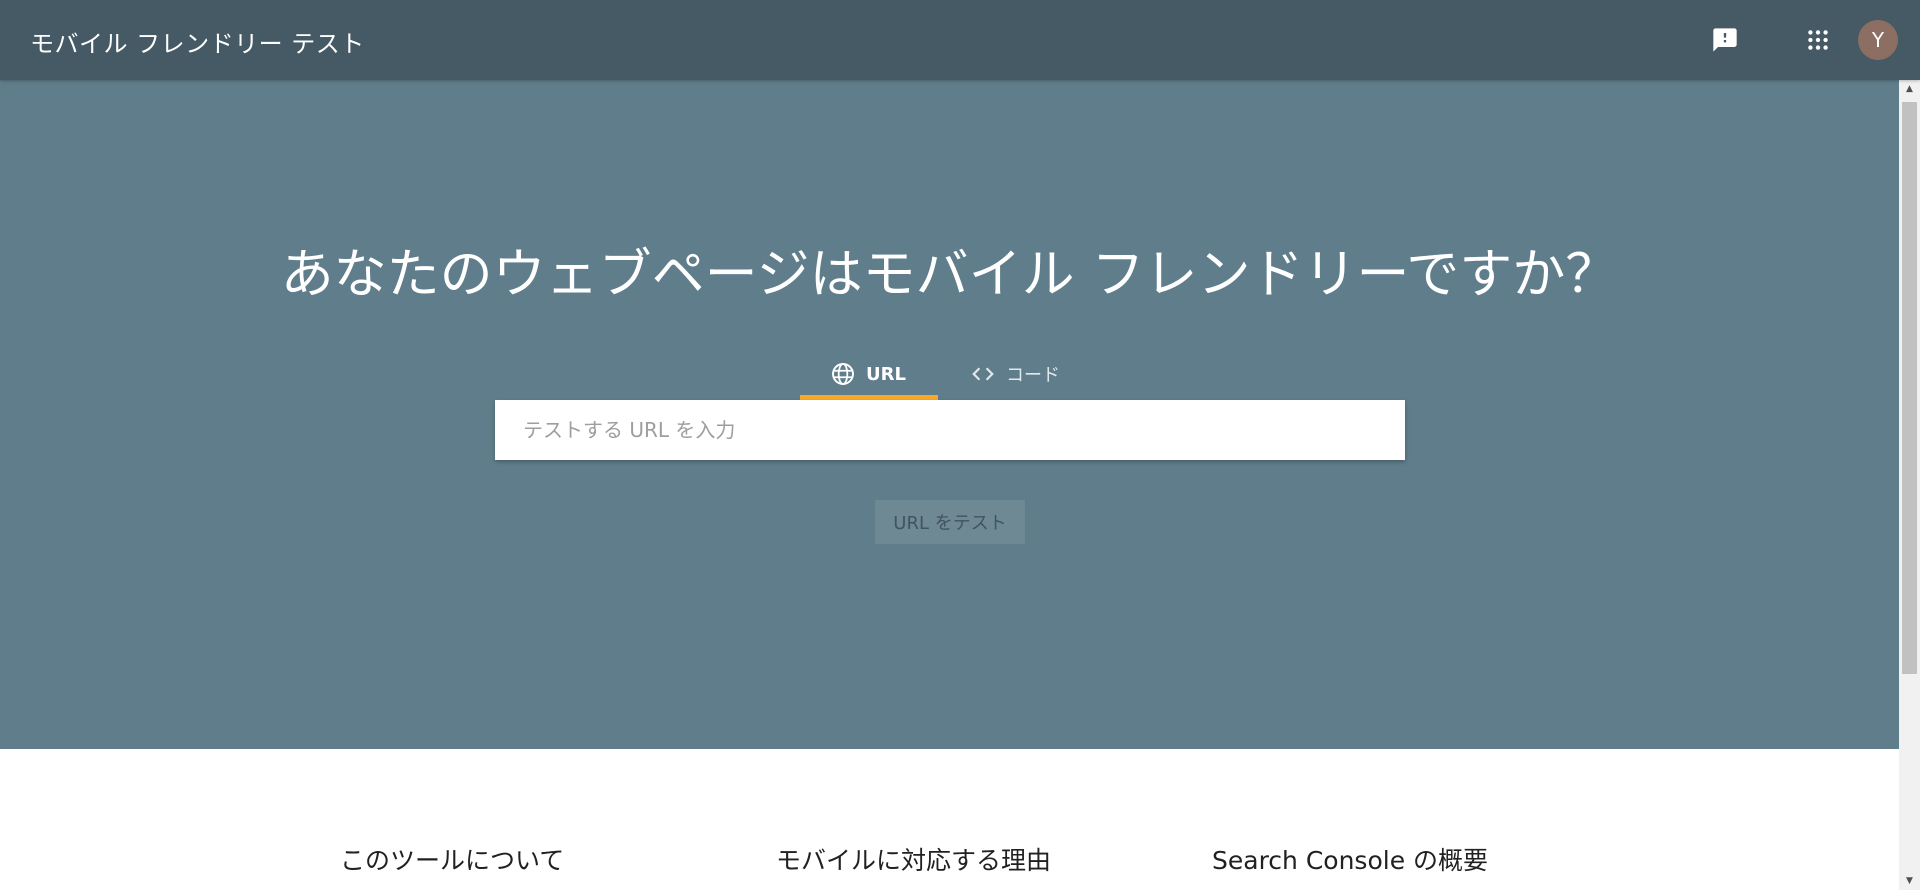 The image size is (1920, 890). I want to click on feedback-button, so click(1725, 40).